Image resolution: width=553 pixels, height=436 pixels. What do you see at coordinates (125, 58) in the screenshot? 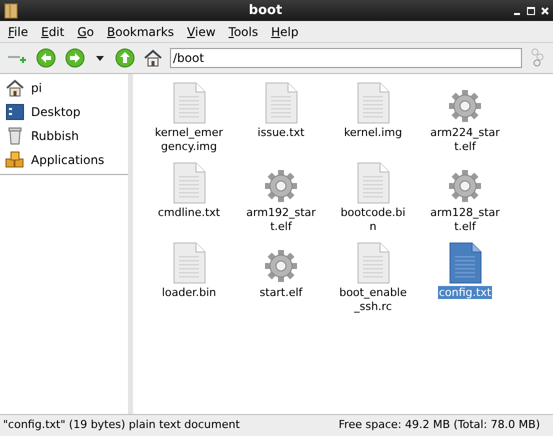
I see `up-button` at bounding box center [125, 58].